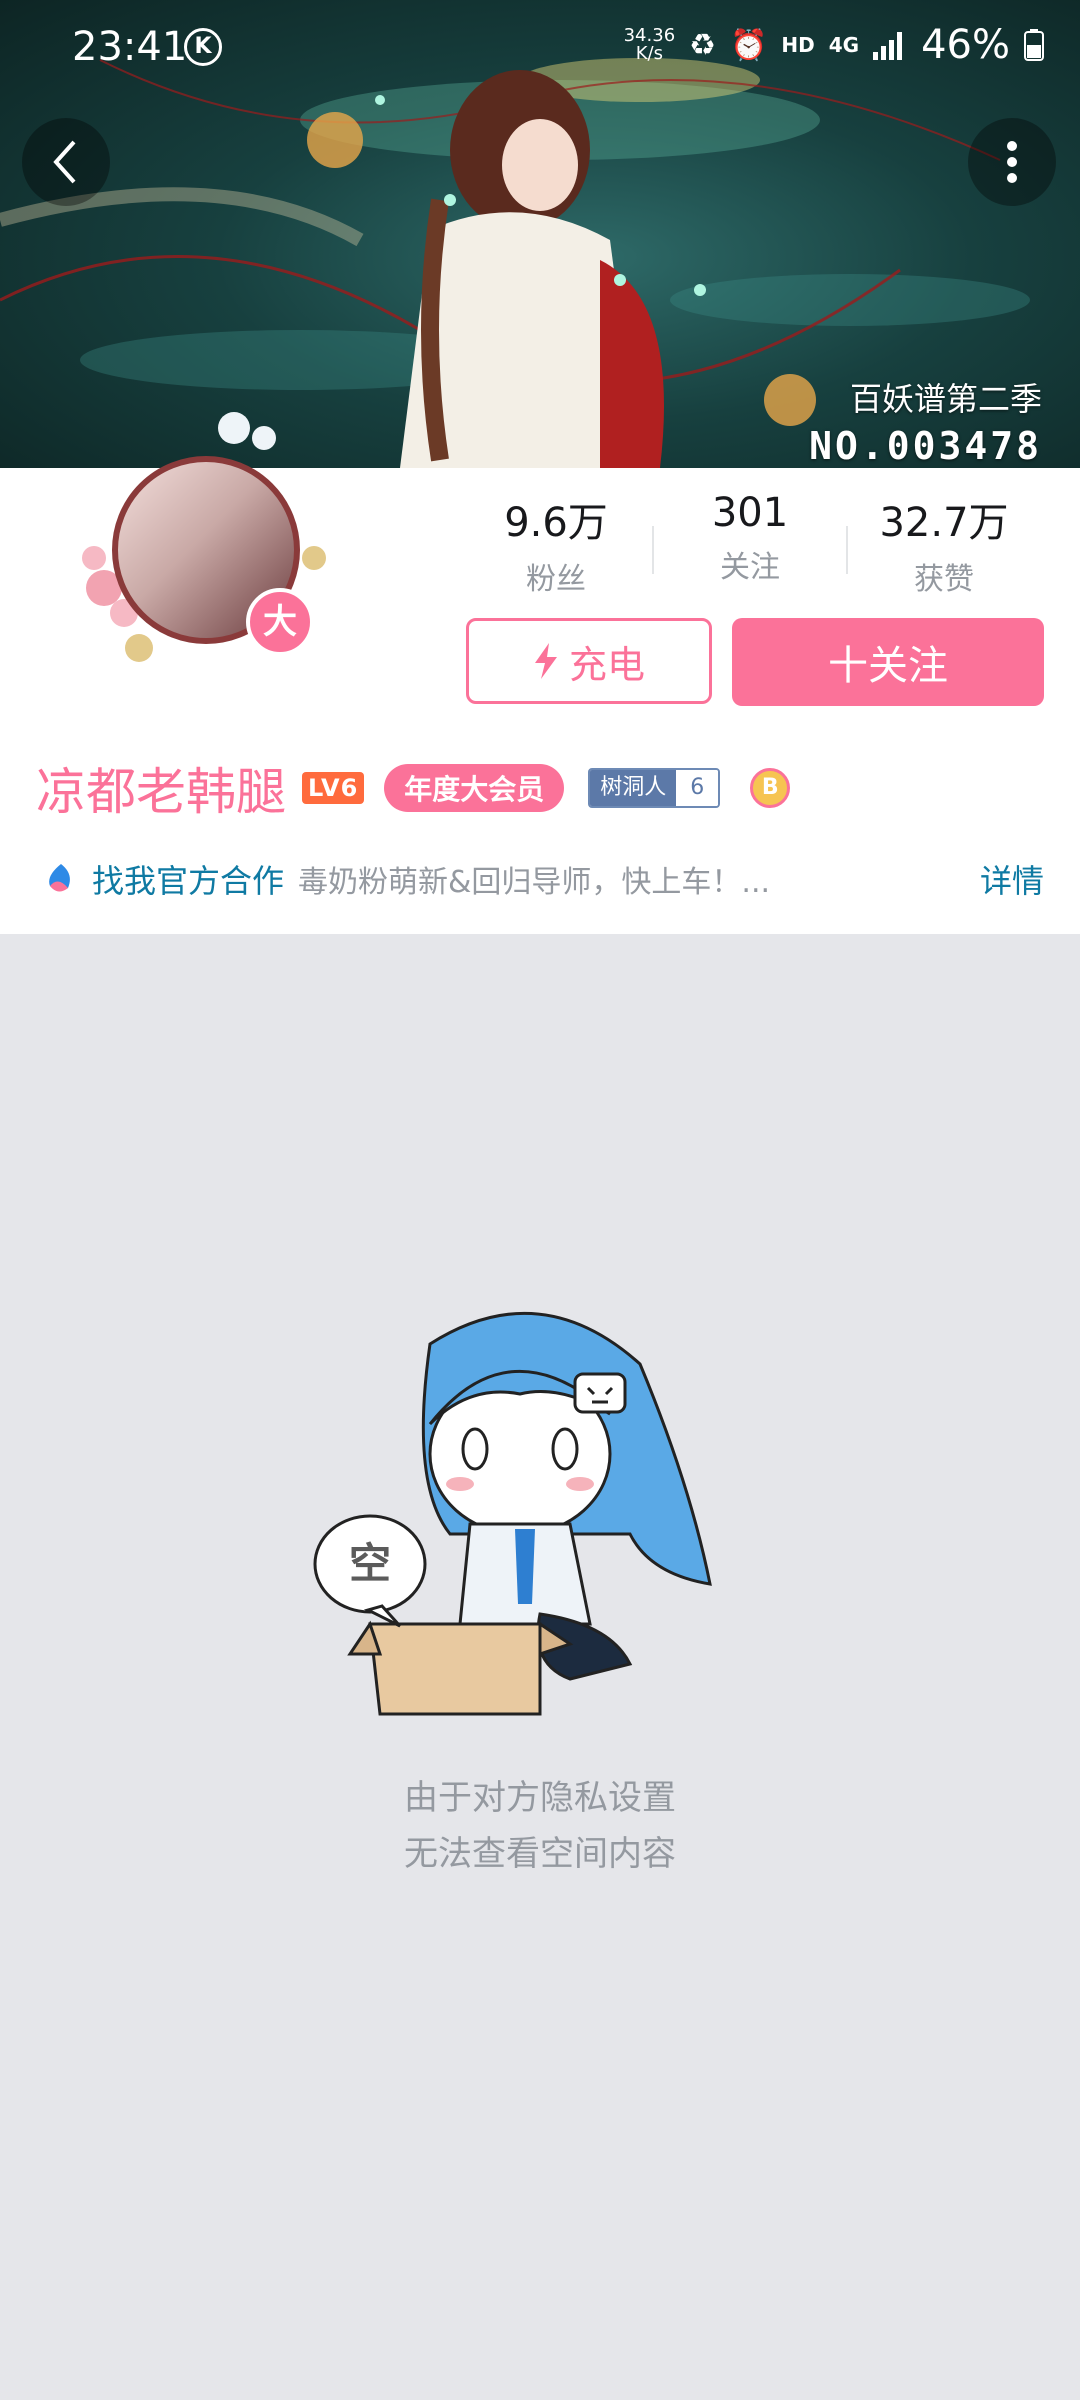 The height and width of the screenshot is (2400, 1080). What do you see at coordinates (965, 45) in the screenshot?
I see `battery-percent: 46%` at bounding box center [965, 45].